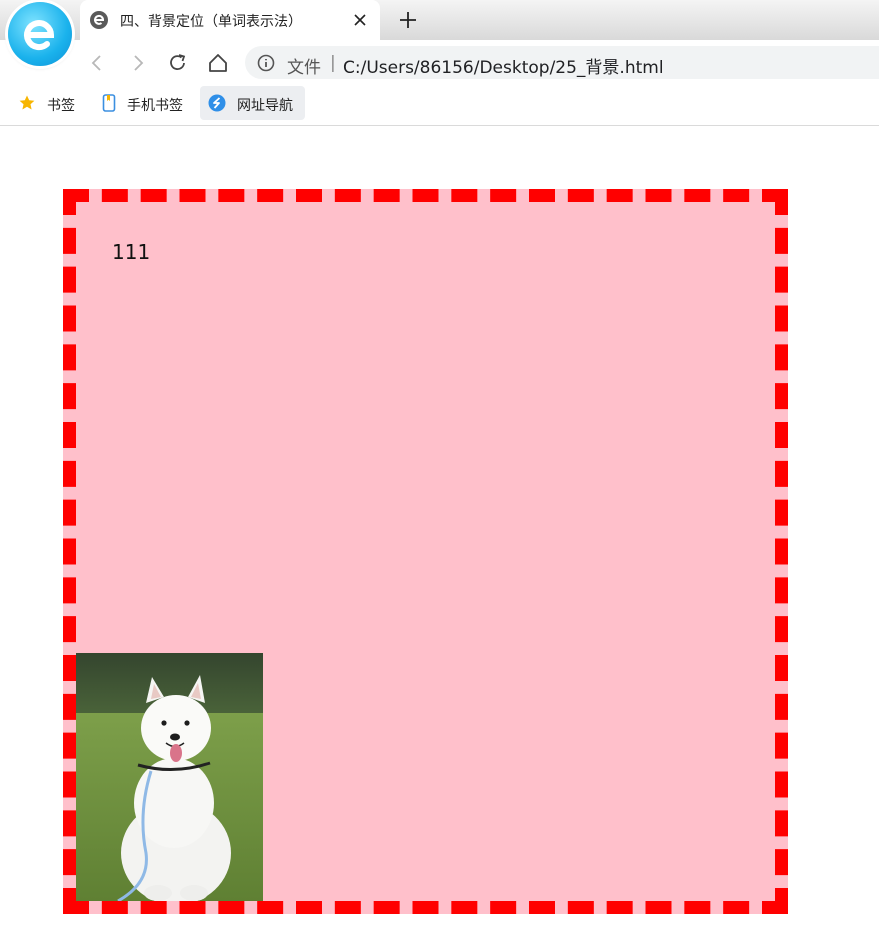 The image size is (879, 931). Describe the element at coordinates (27, 103) in the screenshot. I see `star-icon` at that location.